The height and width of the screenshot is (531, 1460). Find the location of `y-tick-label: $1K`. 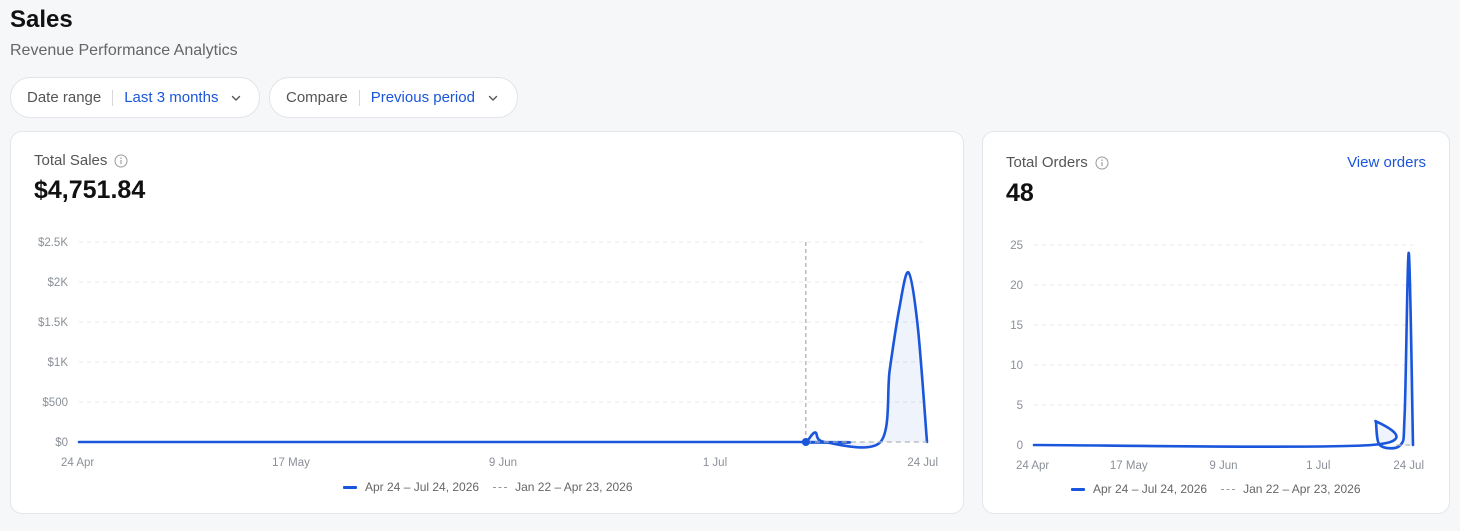

y-tick-label: $1K is located at coordinates (58, 363).